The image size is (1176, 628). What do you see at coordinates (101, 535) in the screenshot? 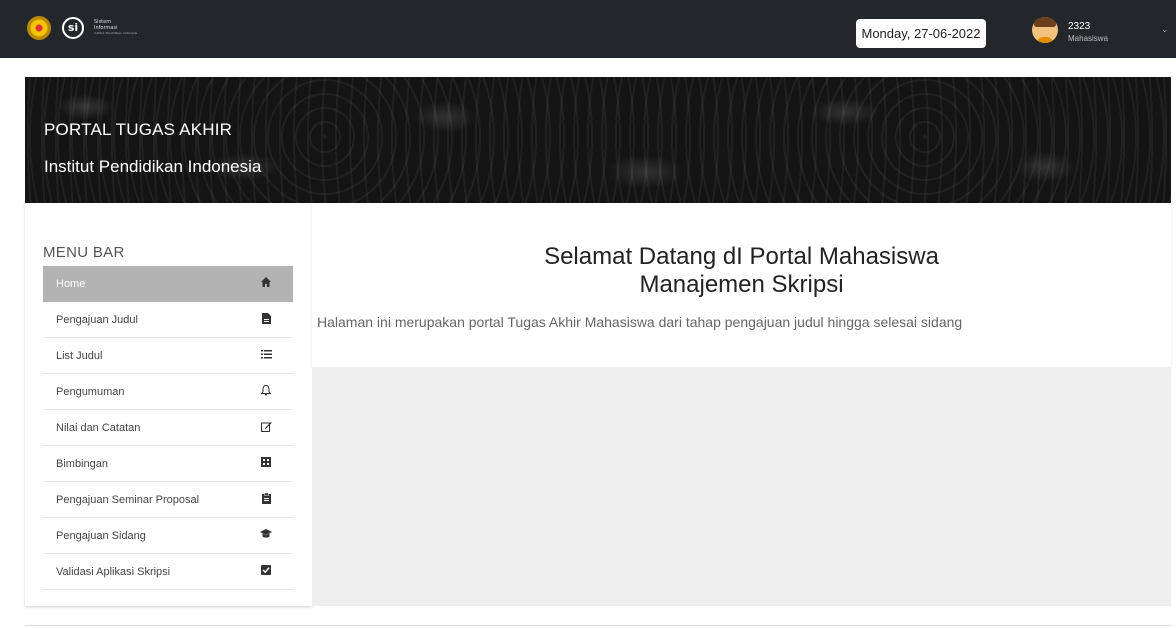
I see `menu-item-label: Pengajuan Sidang` at bounding box center [101, 535].